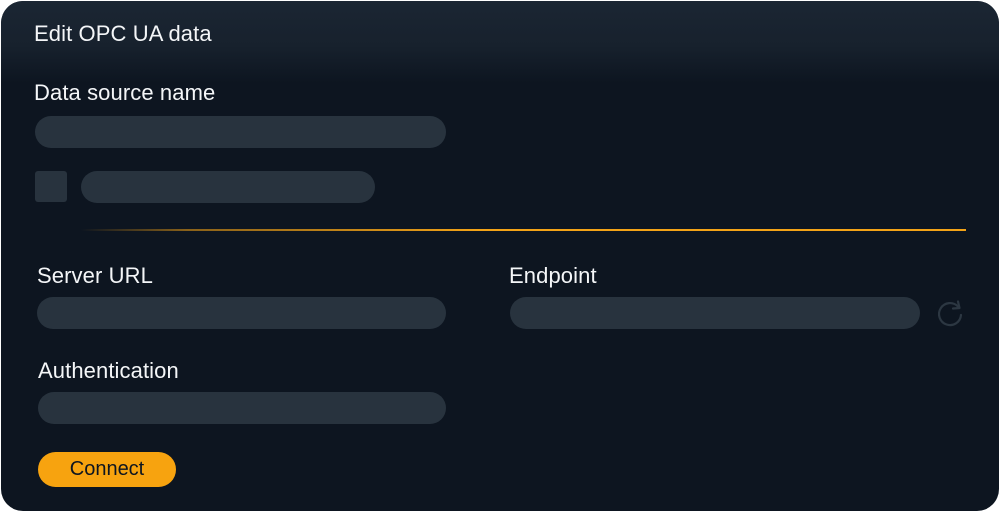  I want to click on option-input, so click(228, 187).